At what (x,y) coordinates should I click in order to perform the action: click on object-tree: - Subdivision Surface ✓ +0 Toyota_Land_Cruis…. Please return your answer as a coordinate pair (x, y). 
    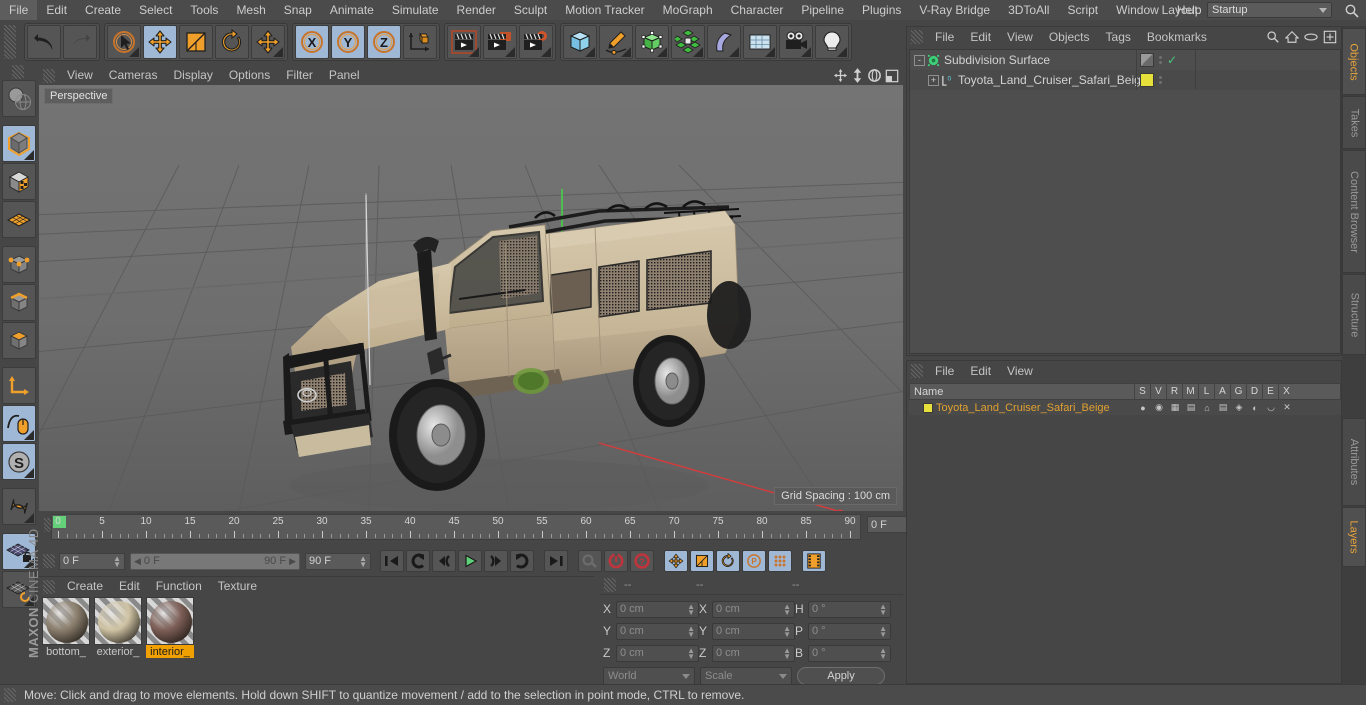
    Looking at the image, I should click on (1125, 201).